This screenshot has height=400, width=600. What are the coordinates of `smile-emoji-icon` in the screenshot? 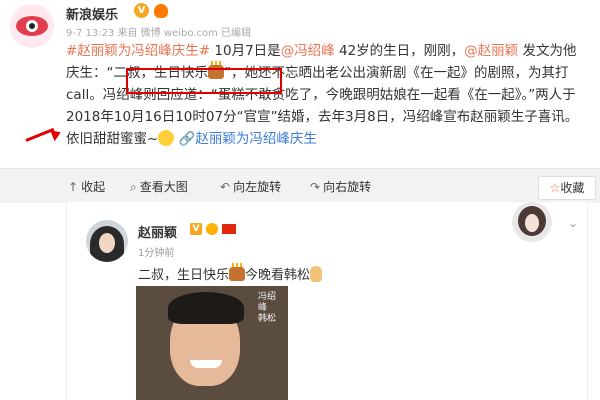 It's located at (166, 138).